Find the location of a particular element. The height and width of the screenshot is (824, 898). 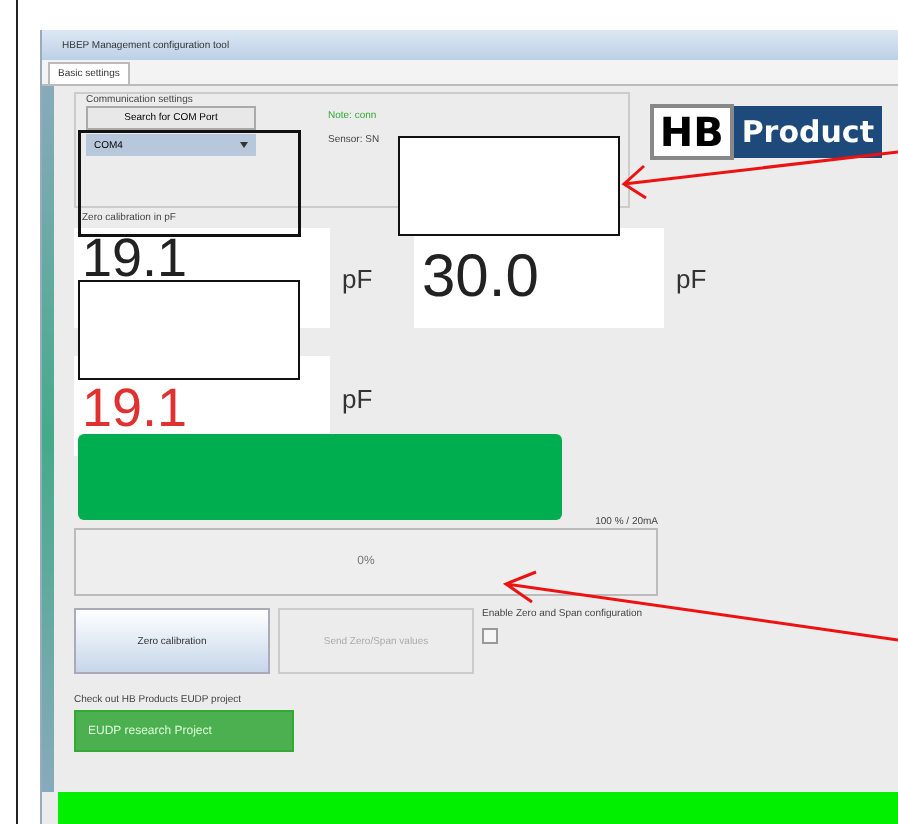

logo: HB Product is located at coordinates (765, 132).